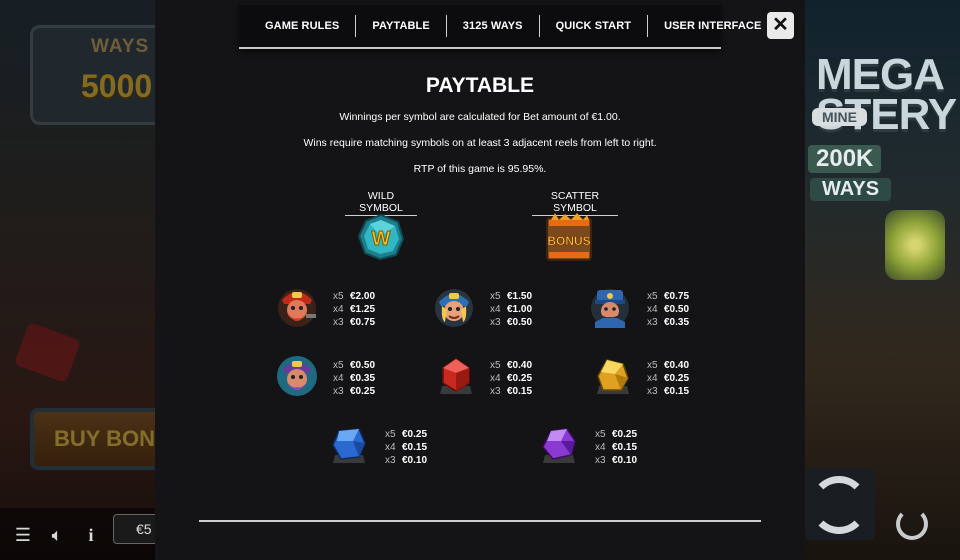 The width and height of the screenshot is (960, 560). I want to click on purple-miner-pays: x5 €0.50 x4 €0.35 x3 €0.25, so click(354, 378).